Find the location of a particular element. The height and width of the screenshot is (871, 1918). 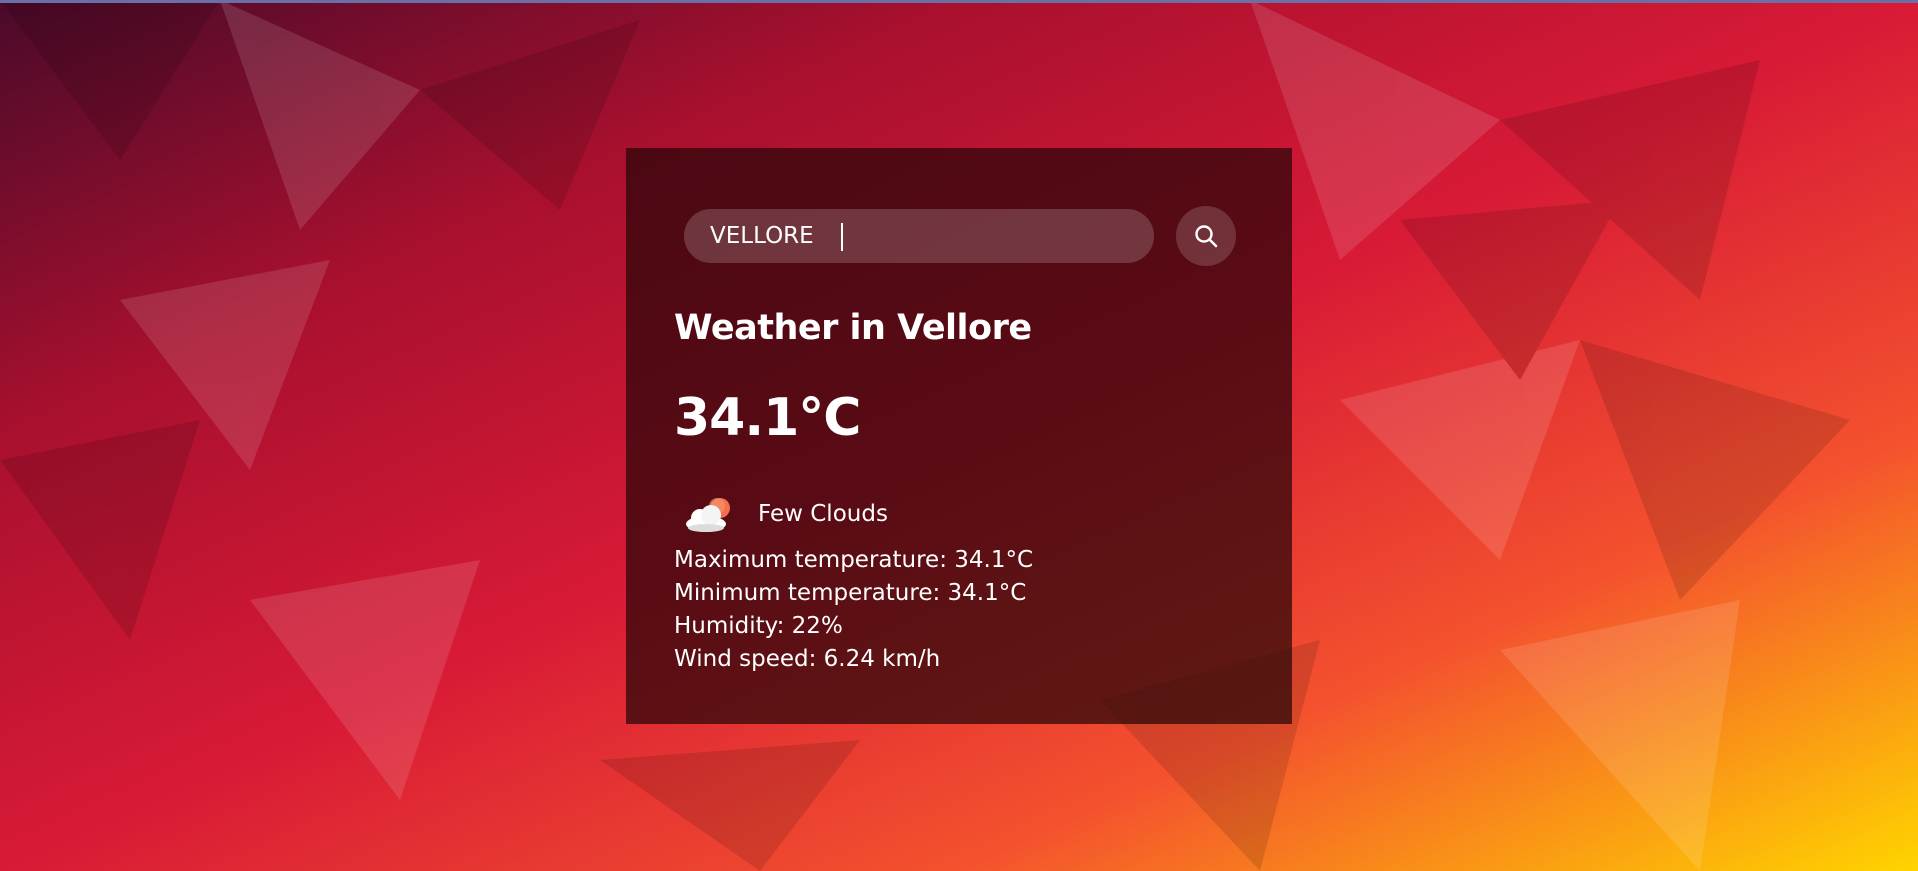

condition-row: Few Clouds is located at coordinates (785, 514).